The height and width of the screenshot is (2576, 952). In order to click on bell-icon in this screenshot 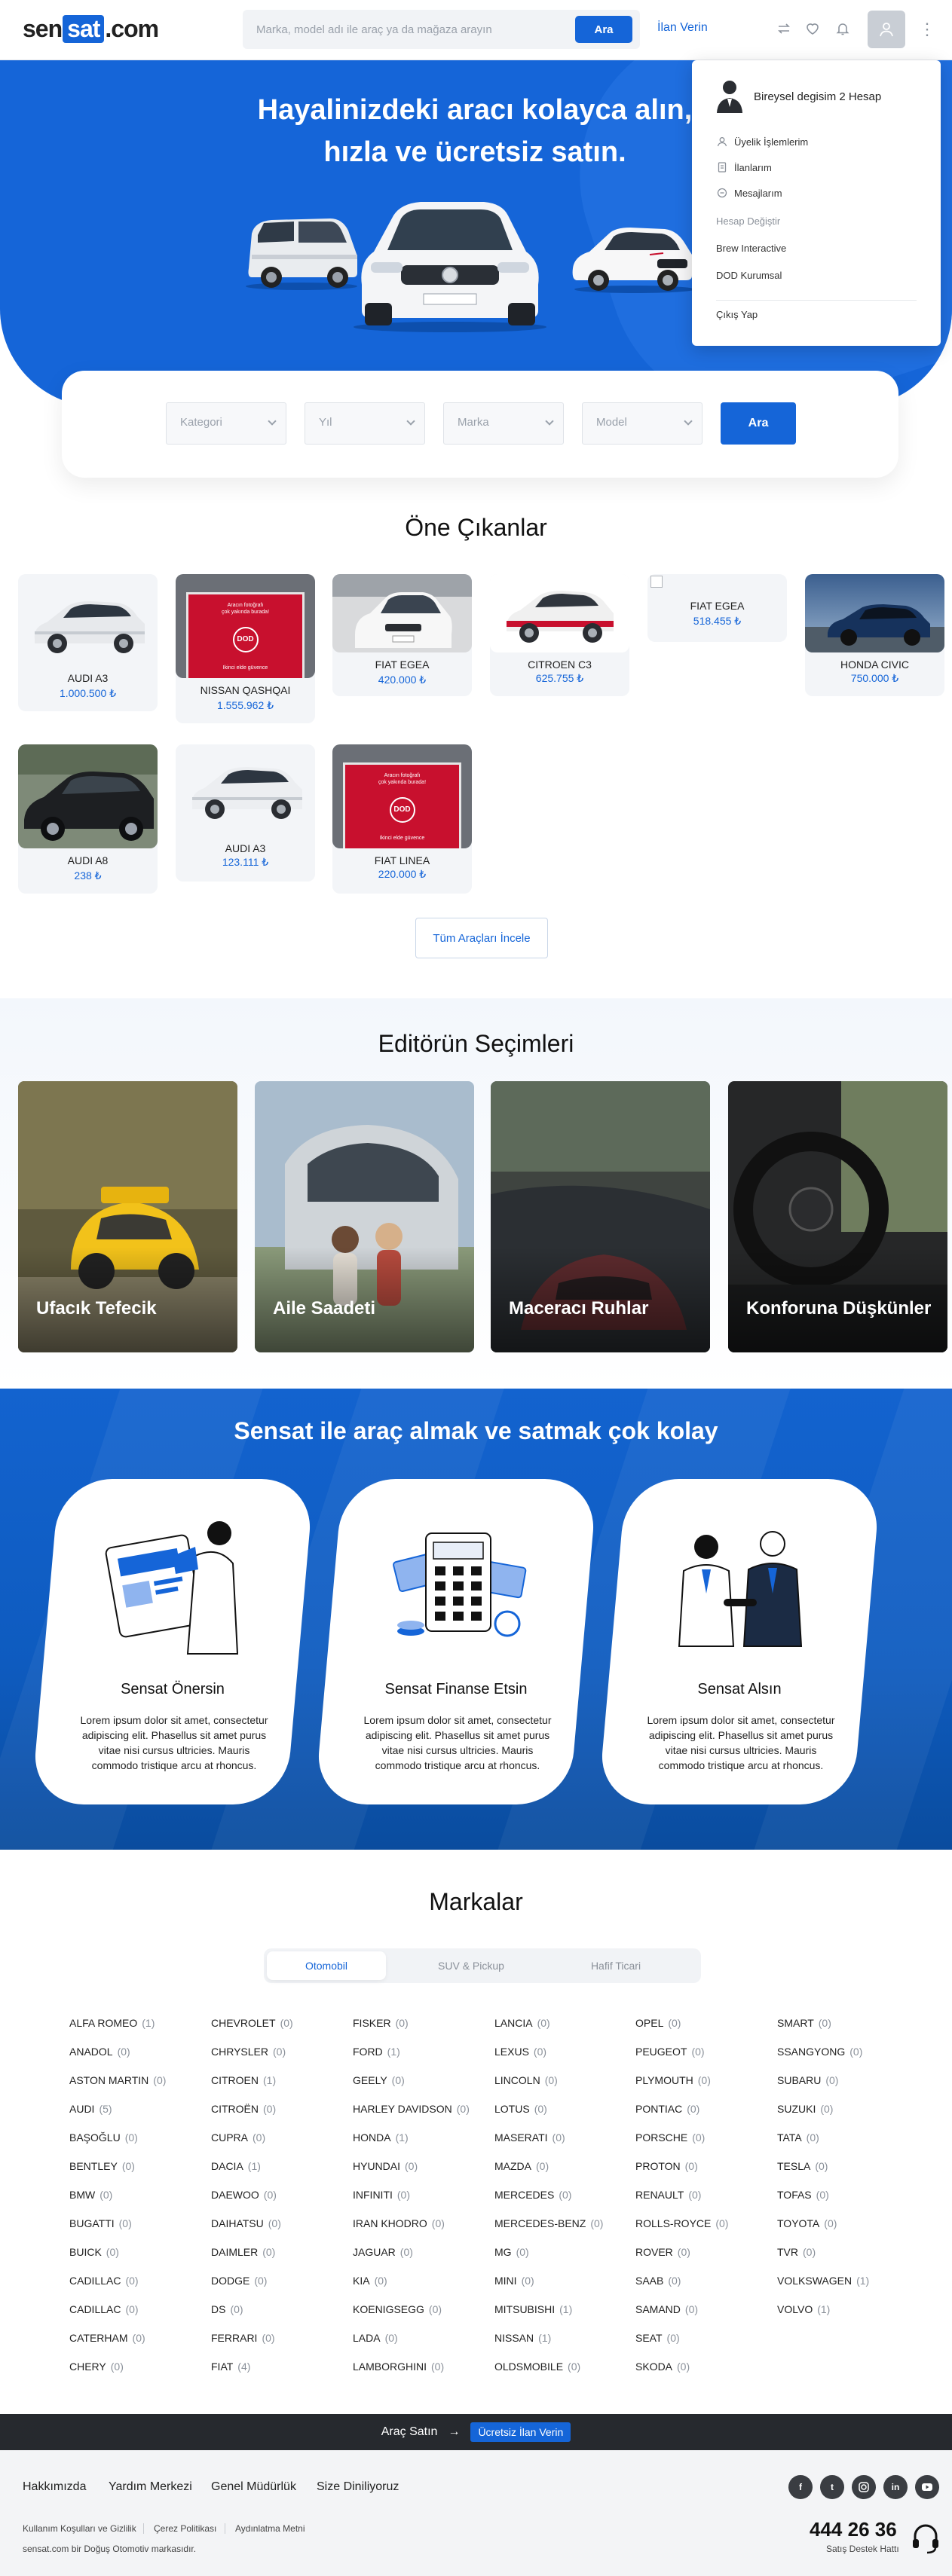, I will do `click(842, 28)`.